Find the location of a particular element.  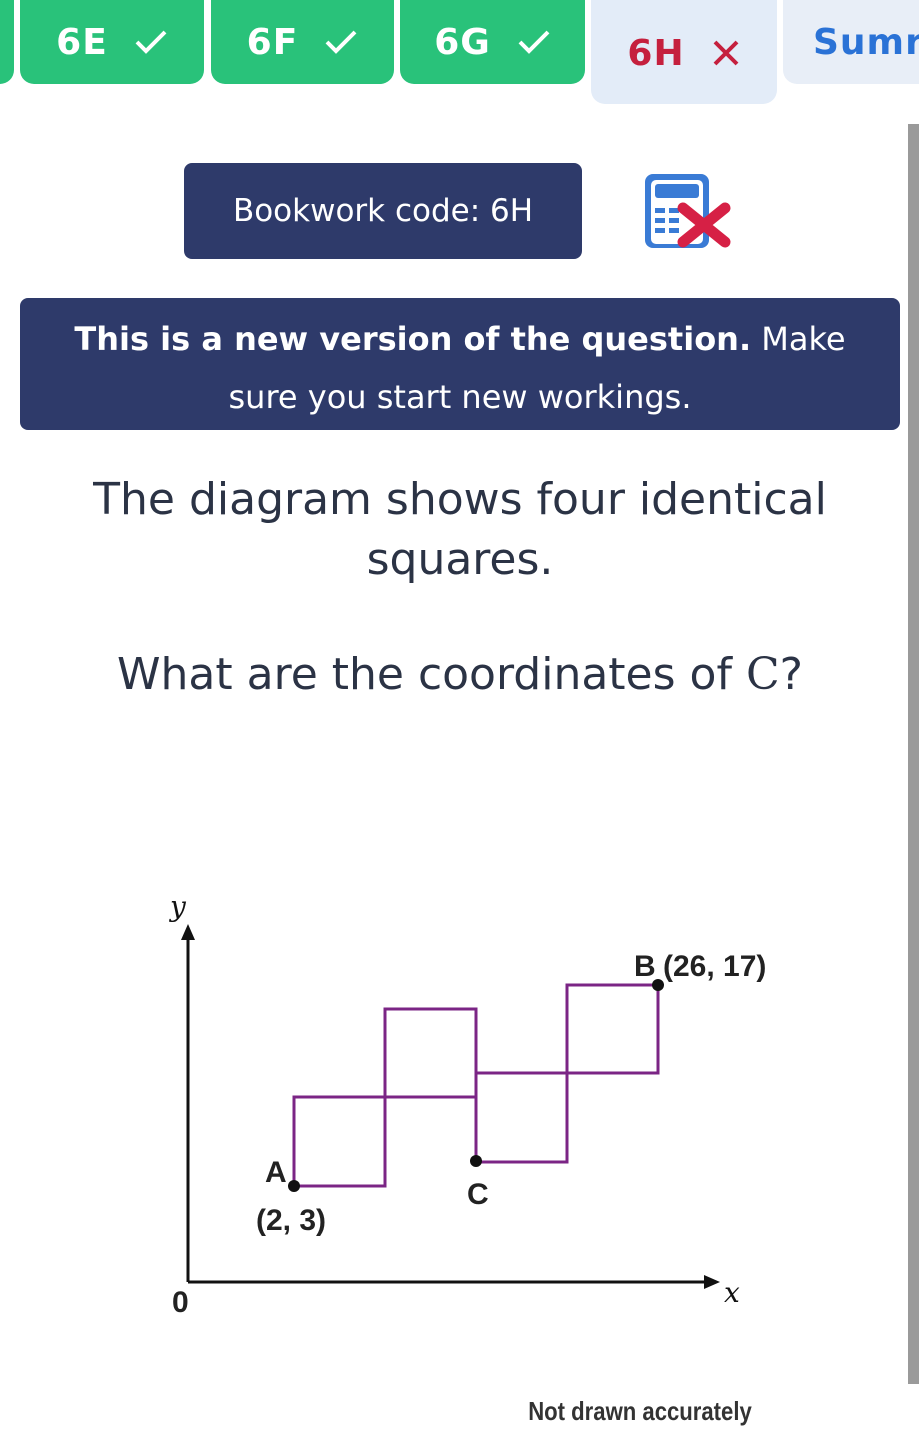

tab-6h: 6H is located at coordinates (684, 52).